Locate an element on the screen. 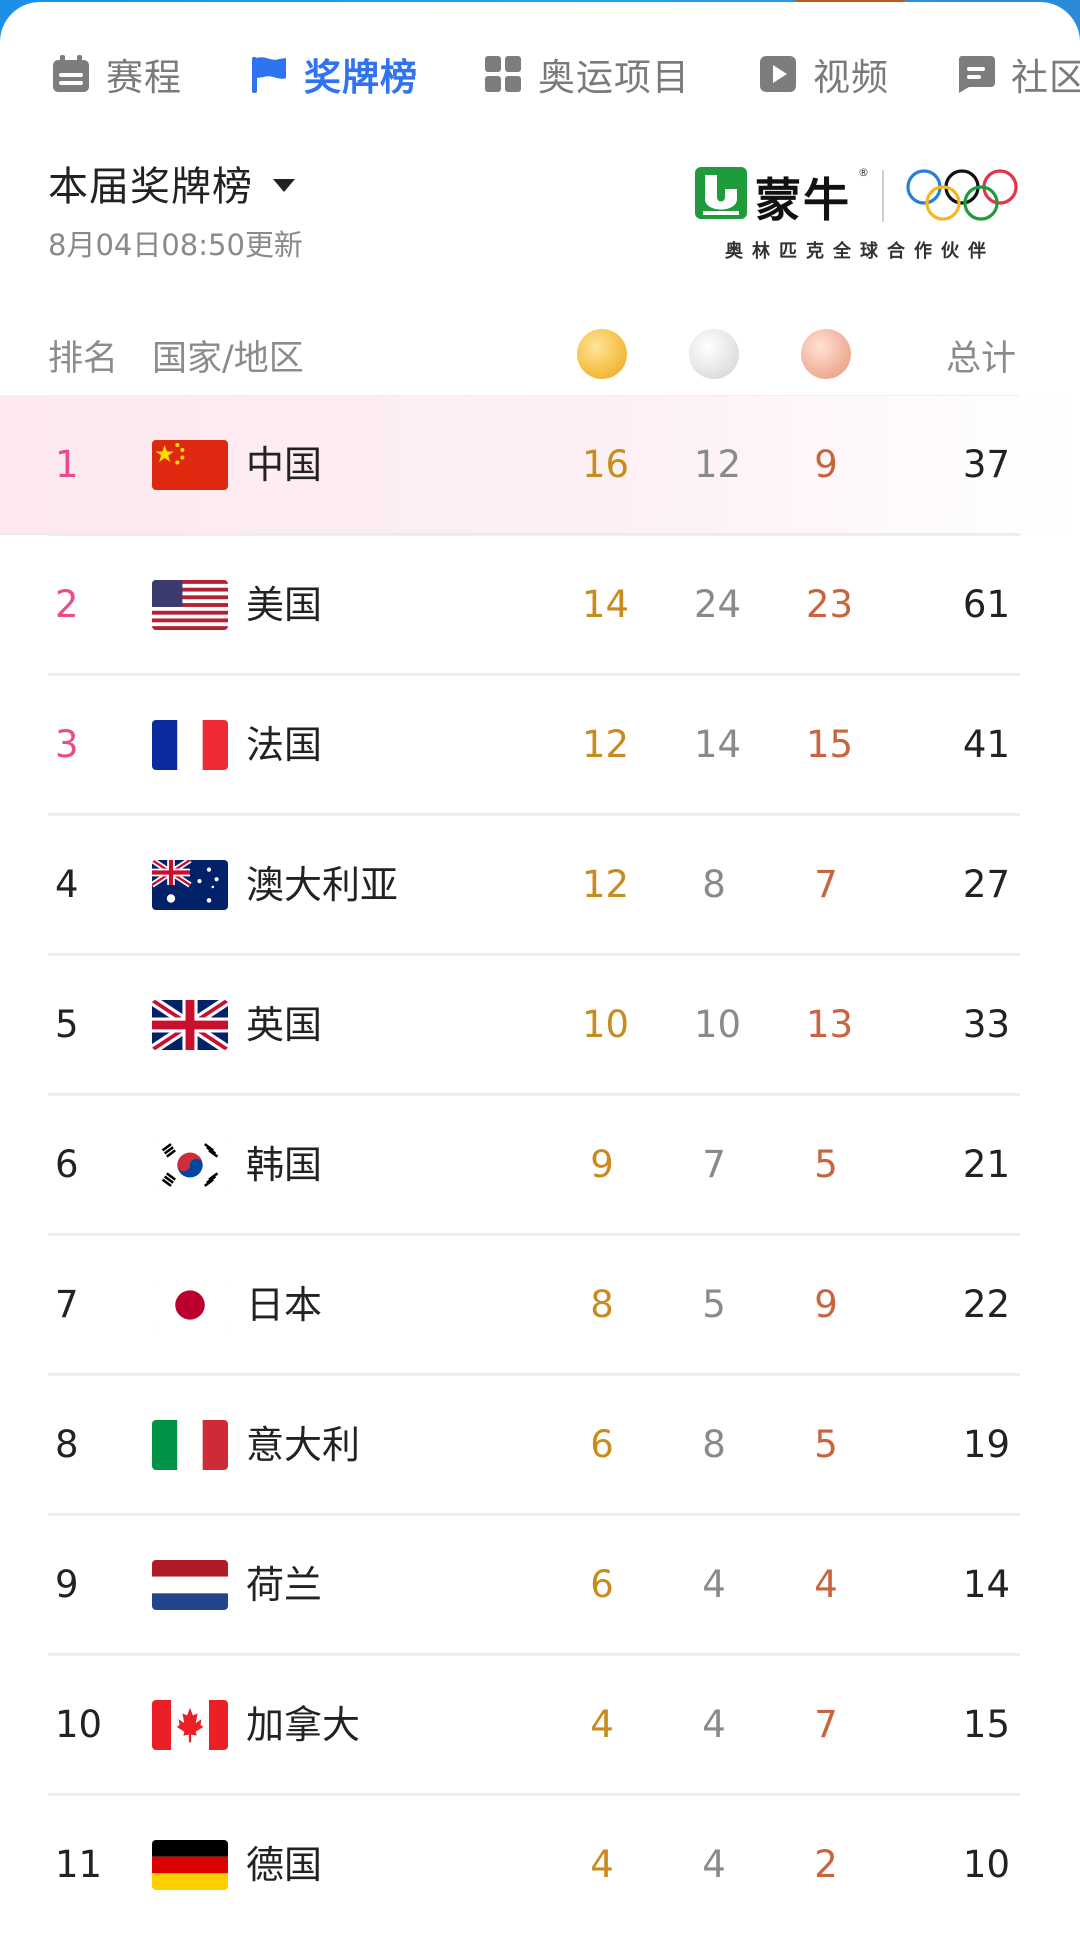 Image resolution: width=1080 pixels, height=1935 pixels. row-gold: 9 is located at coordinates (602, 1164).